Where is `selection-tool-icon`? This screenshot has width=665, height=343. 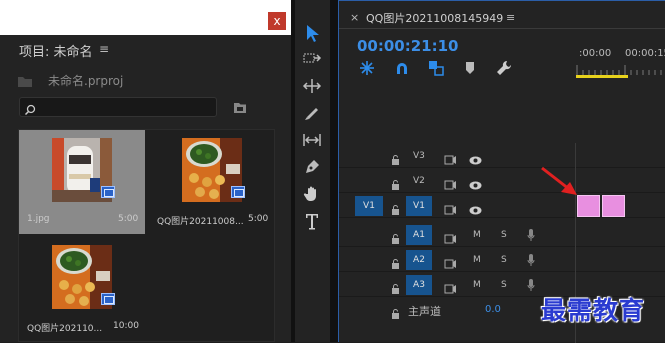
selection-tool-icon is located at coordinates (312, 33).